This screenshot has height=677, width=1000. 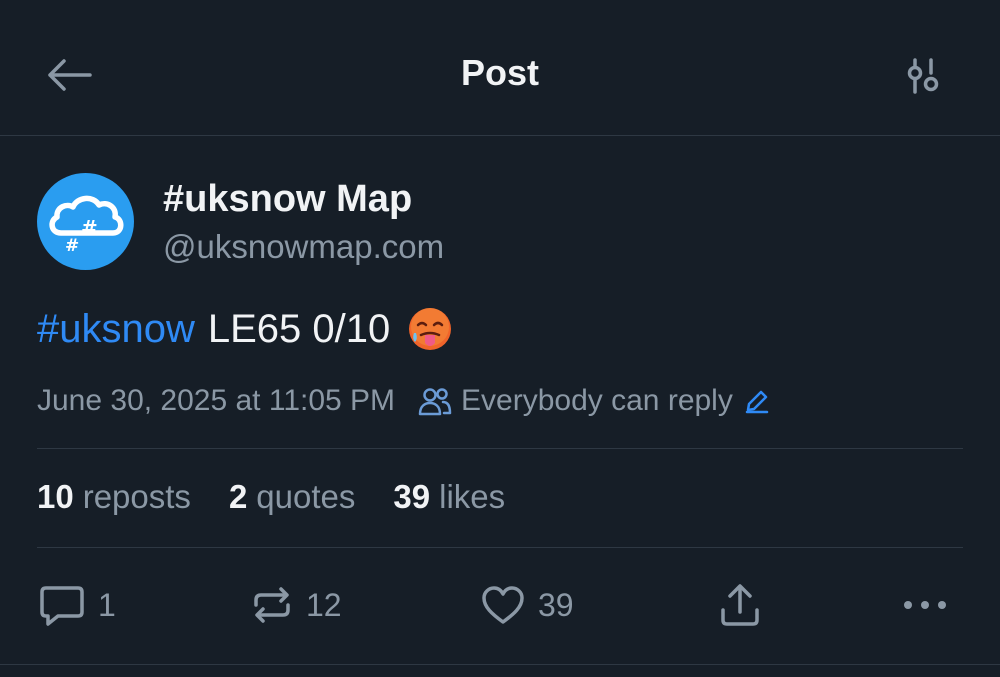 I want to click on share-button, so click(x=740, y=605).